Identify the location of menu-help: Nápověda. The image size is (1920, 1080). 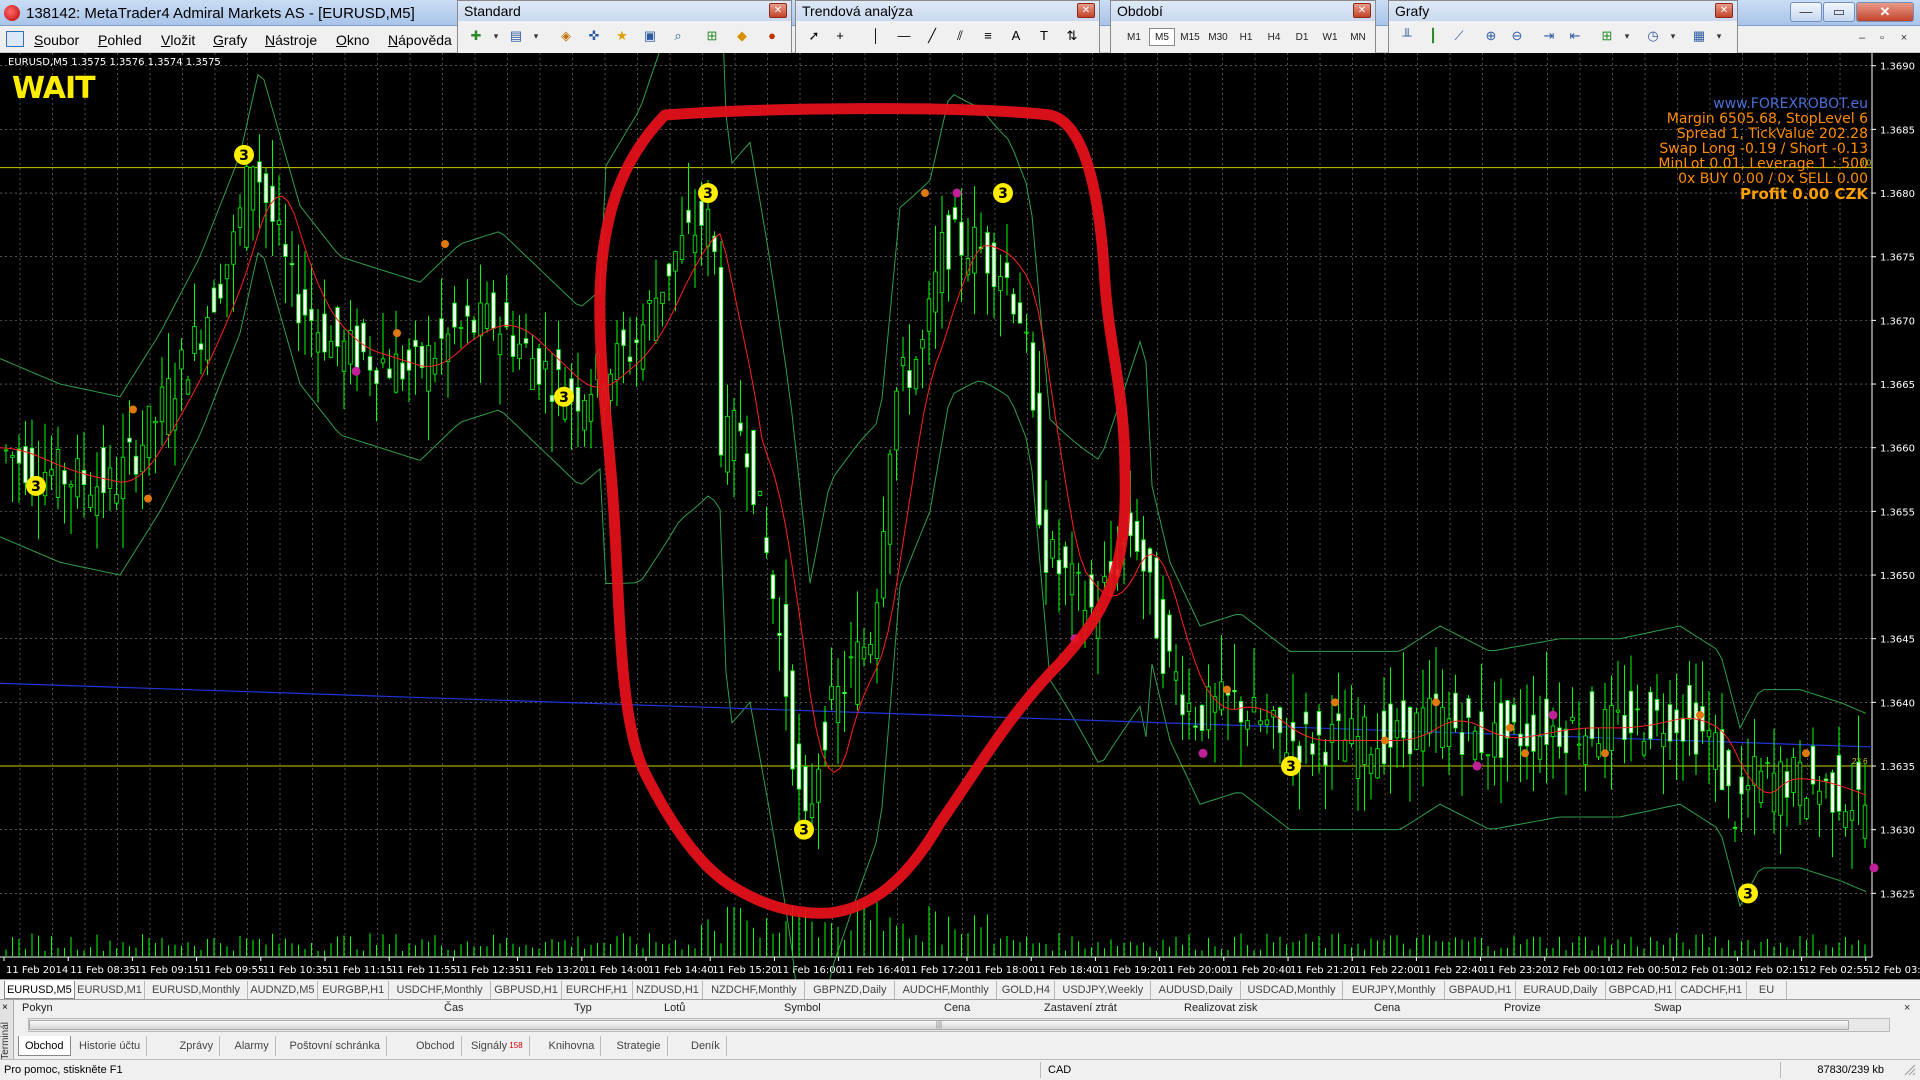
(420, 40).